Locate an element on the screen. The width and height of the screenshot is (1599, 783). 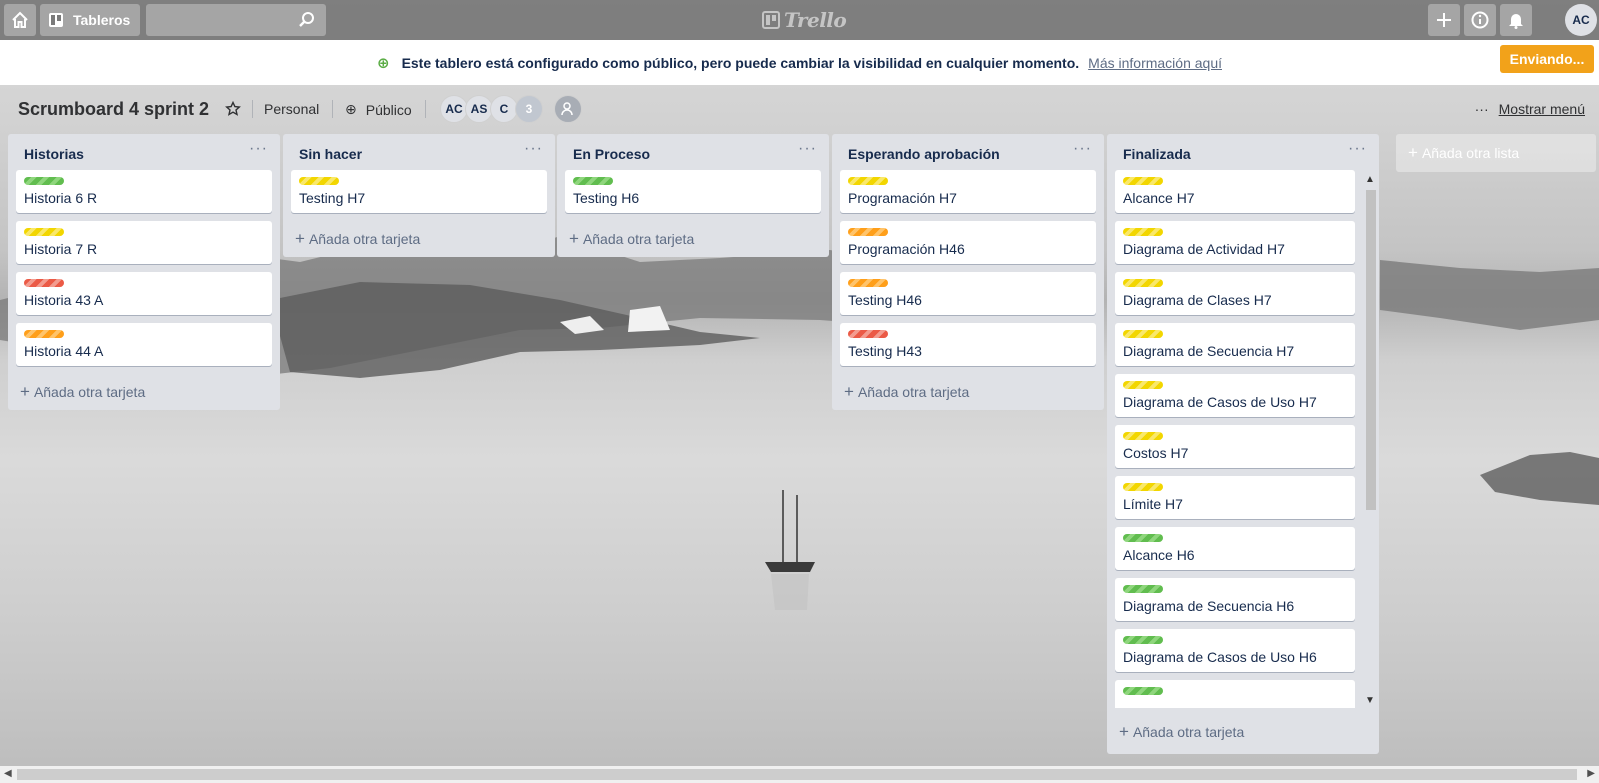
more-info-link: Más información aquí is located at coordinates (1155, 63).